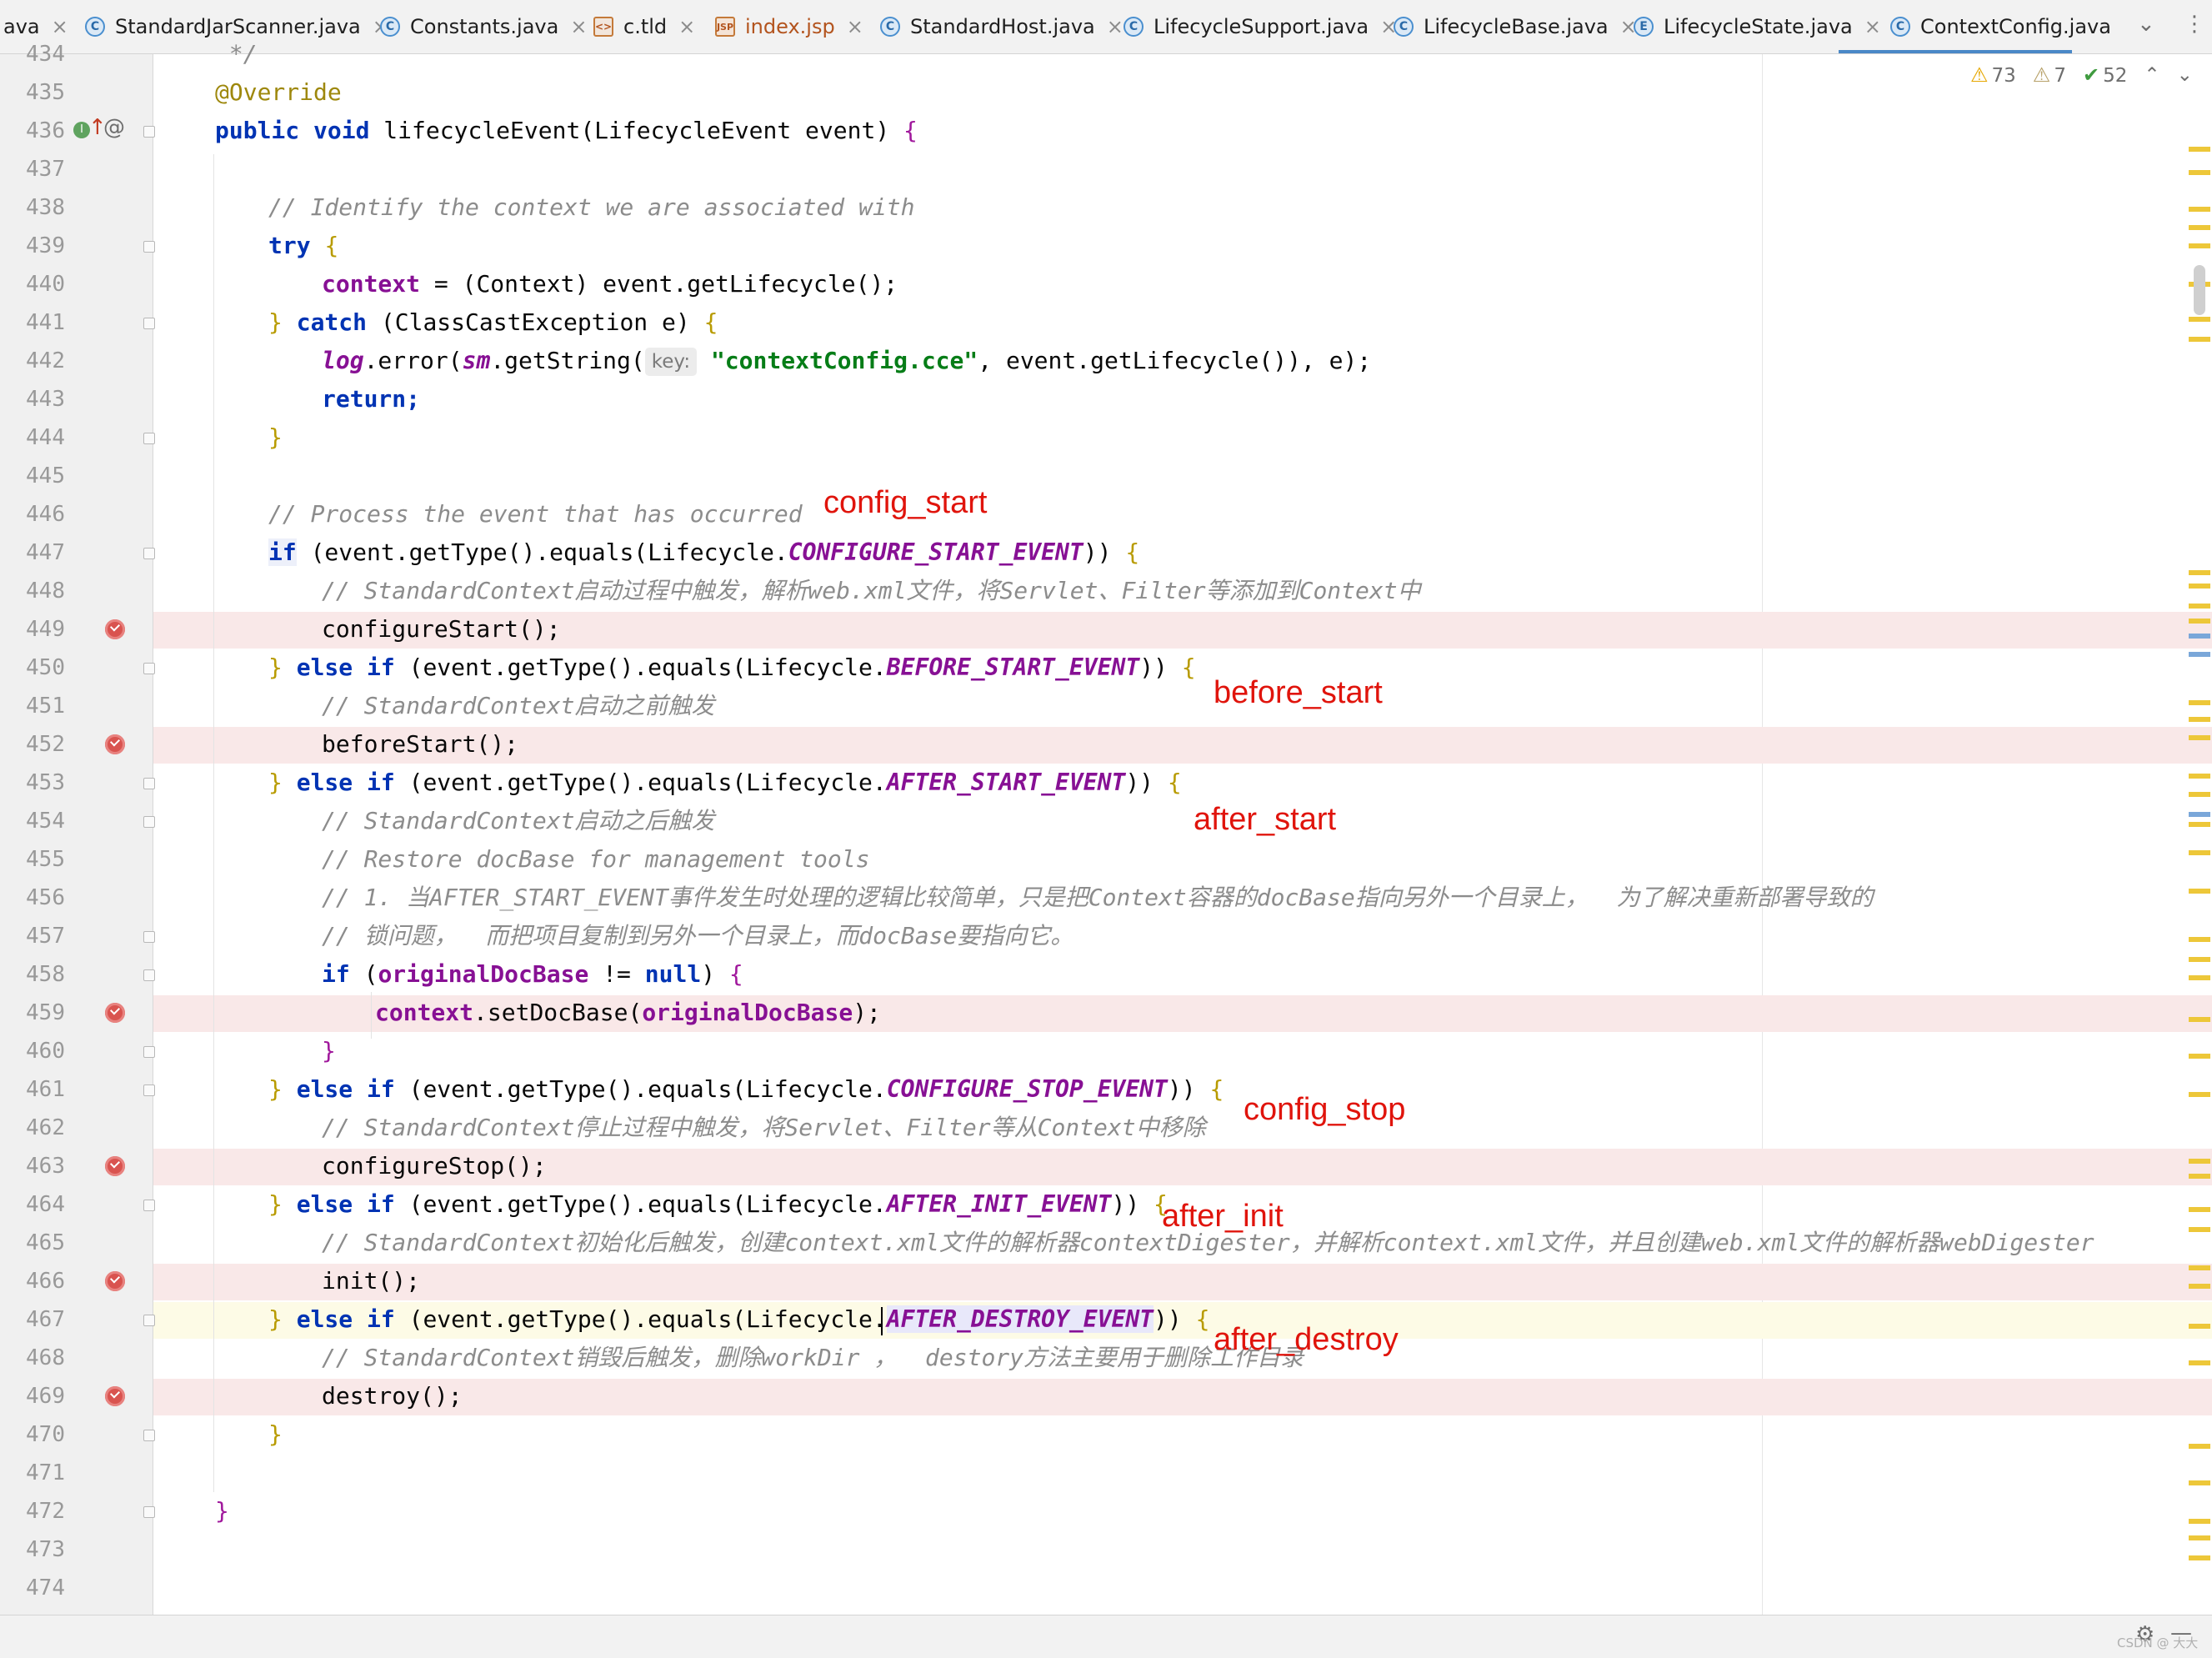 Image resolution: width=2212 pixels, height=1658 pixels. I want to click on code-line: configureStart();, so click(442, 629).